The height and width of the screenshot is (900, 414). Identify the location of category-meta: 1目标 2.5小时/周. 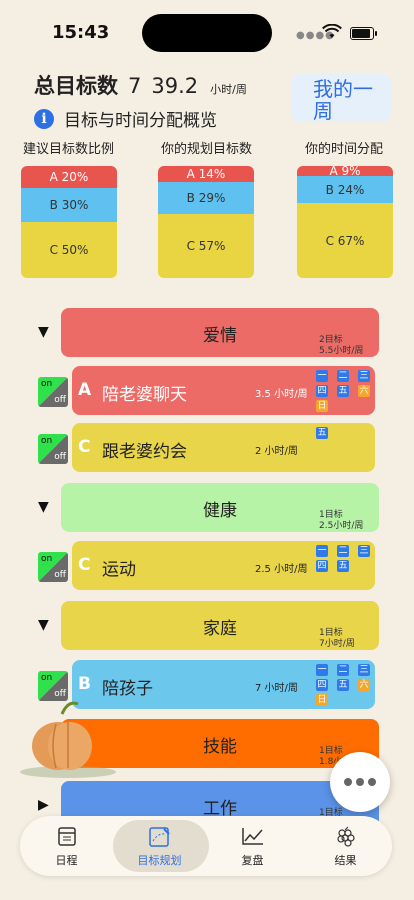
(341, 521).